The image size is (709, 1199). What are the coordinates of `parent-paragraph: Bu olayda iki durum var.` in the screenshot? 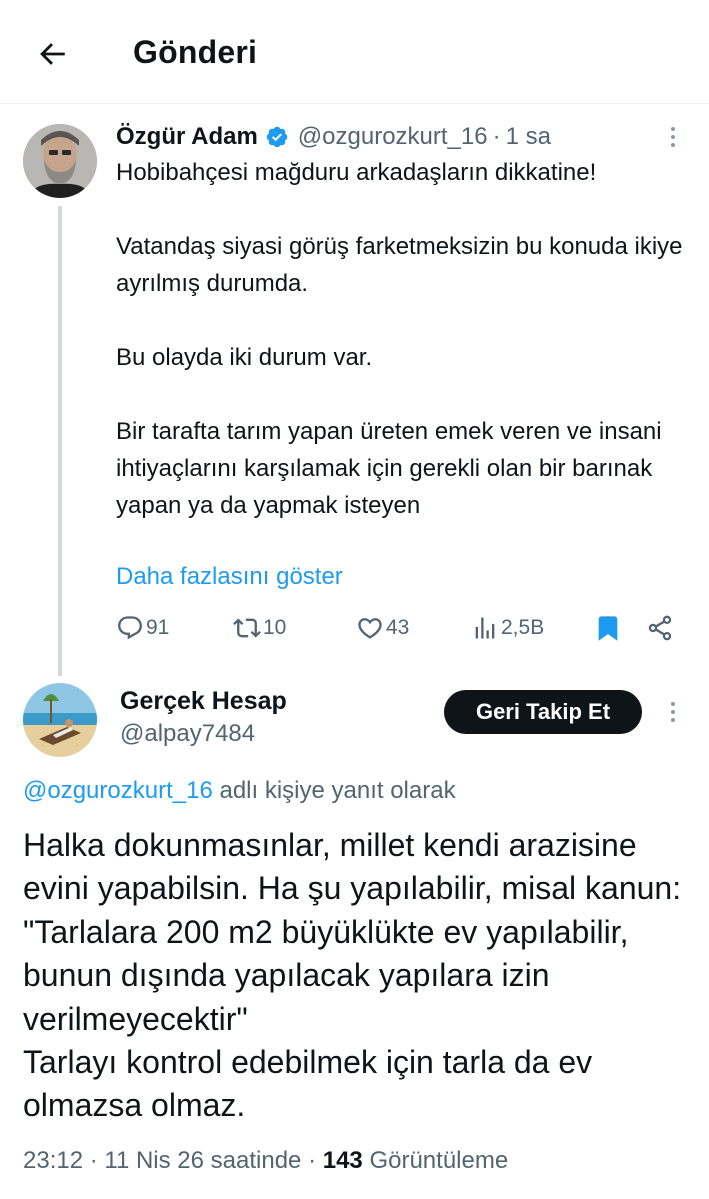 It's located at (244, 357).